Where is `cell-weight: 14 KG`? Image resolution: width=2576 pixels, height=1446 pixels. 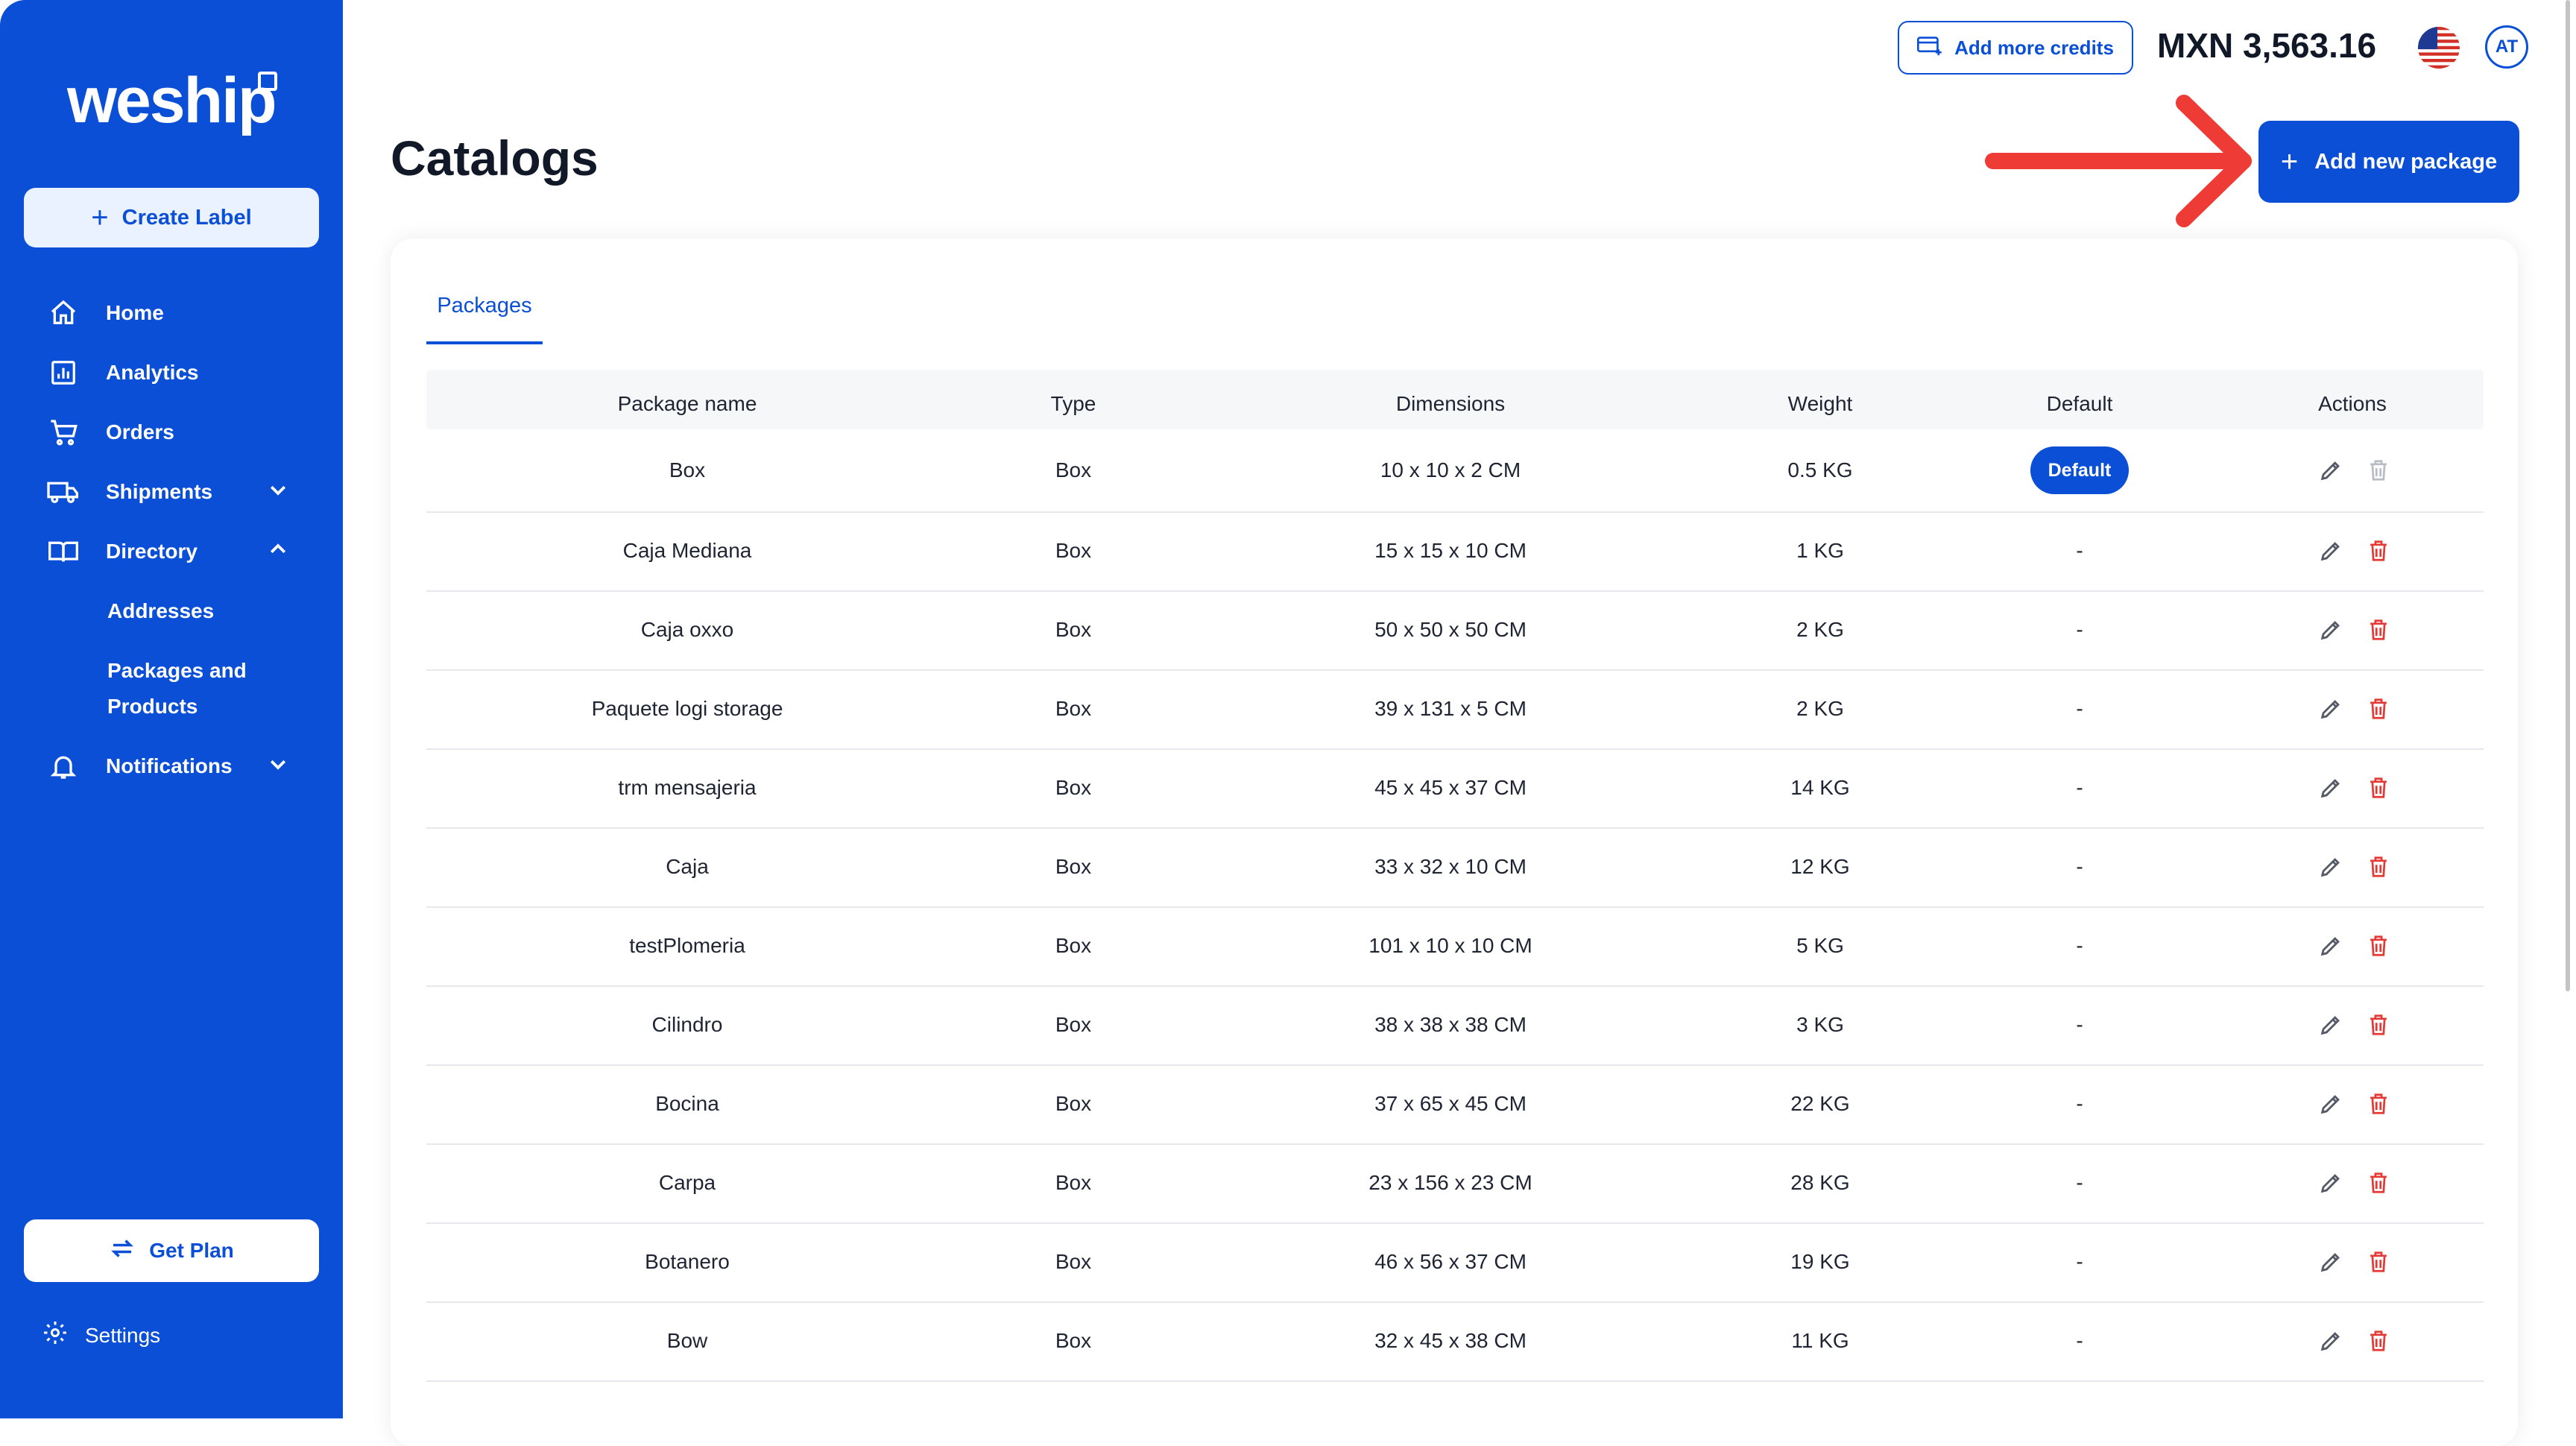 cell-weight: 14 KG is located at coordinates (1820, 787).